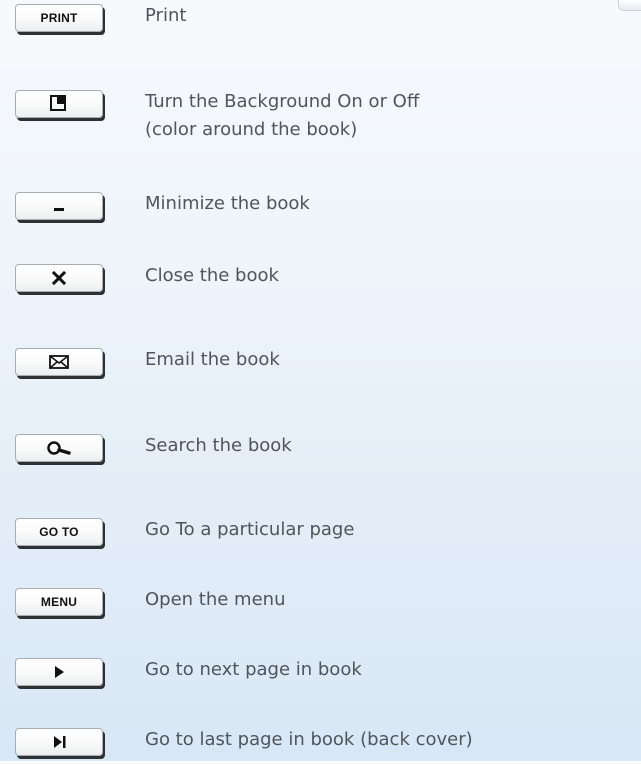  Describe the element at coordinates (328, 208) in the screenshot. I see `legend-row-minimize: Minimize the book` at that location.